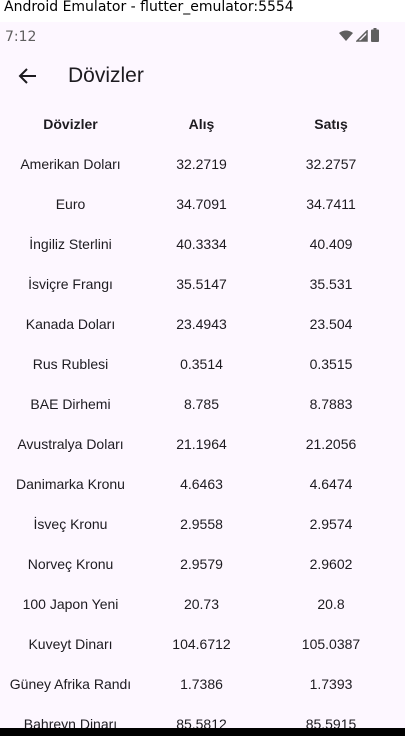 This screenshot has height=736, width=405. I want to click on sell-price-cell: 23.504, so click(331, 324).